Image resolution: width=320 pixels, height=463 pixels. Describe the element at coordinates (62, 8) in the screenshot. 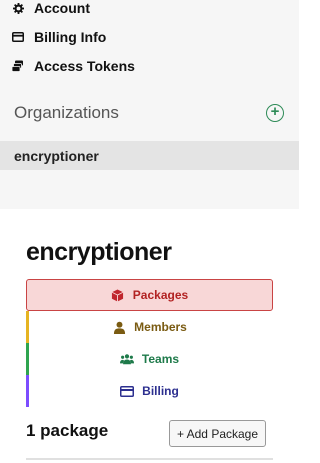

I see `sidebar-item-label: Account` at that location.